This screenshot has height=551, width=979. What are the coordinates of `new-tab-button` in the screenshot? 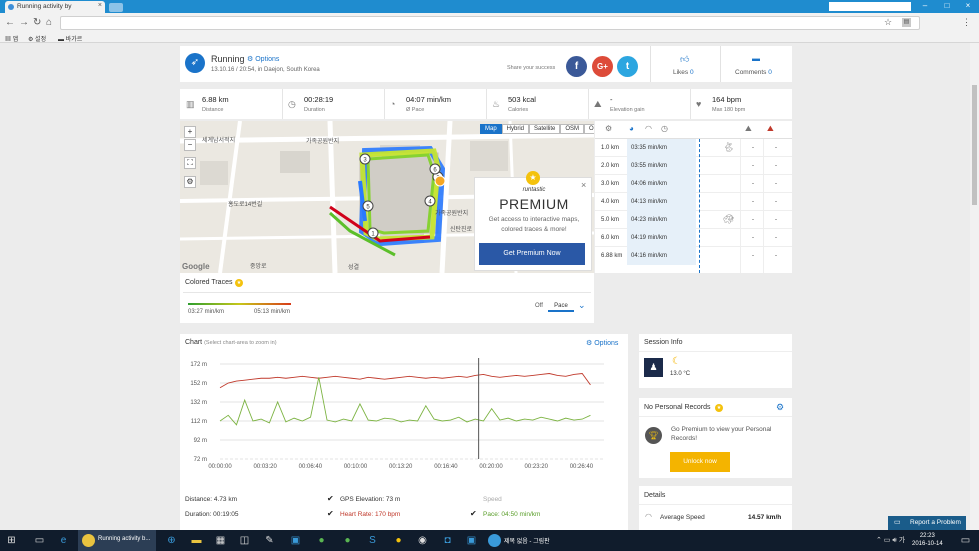 It's located at (116, 7).